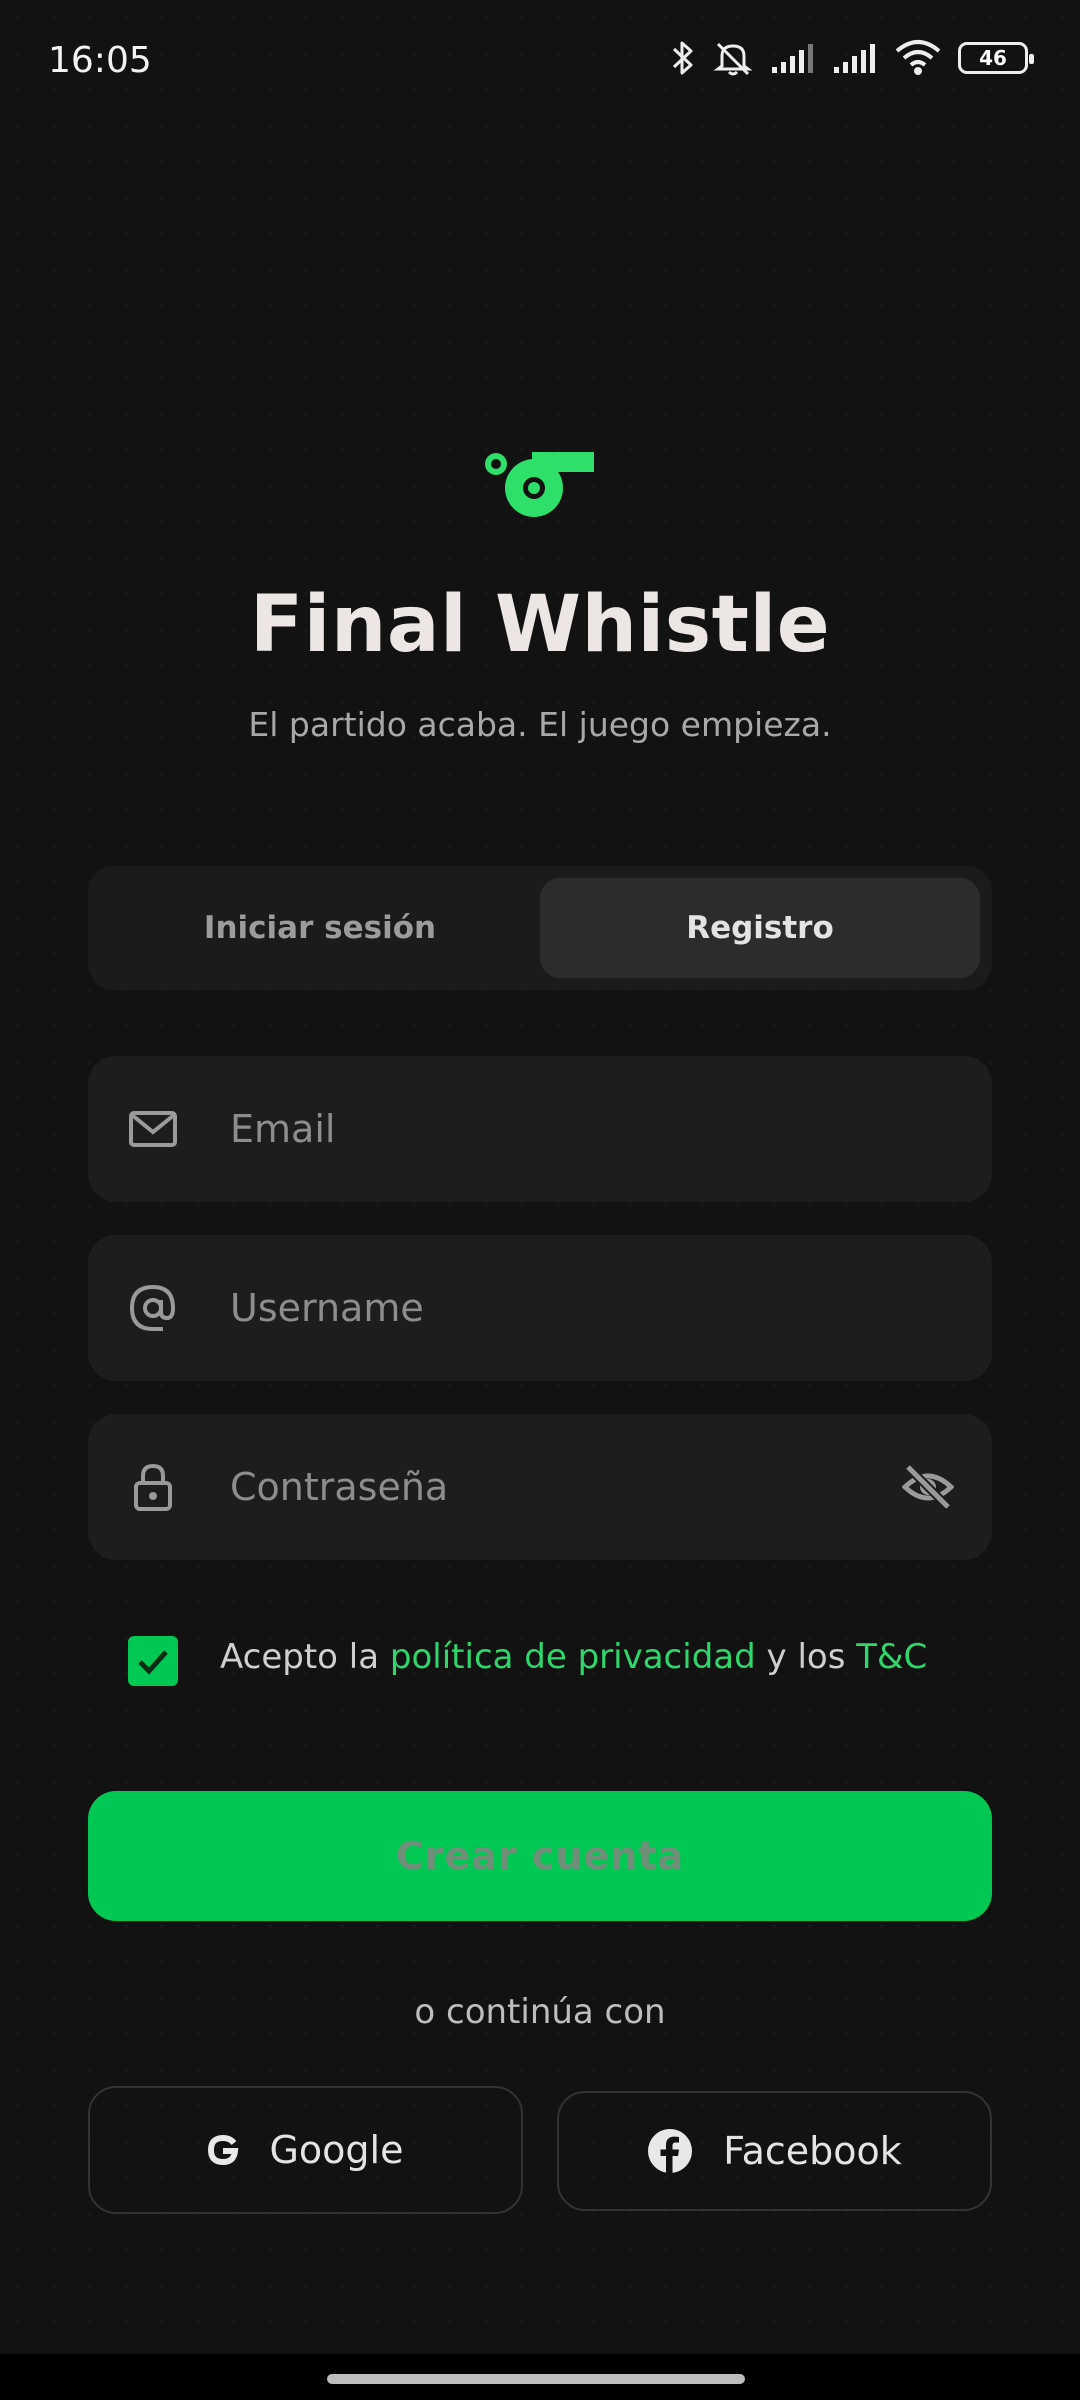 Image resolution: width=1080 pixels, height=2400 pixels. I want to click on email-field, so click(540, 1129).